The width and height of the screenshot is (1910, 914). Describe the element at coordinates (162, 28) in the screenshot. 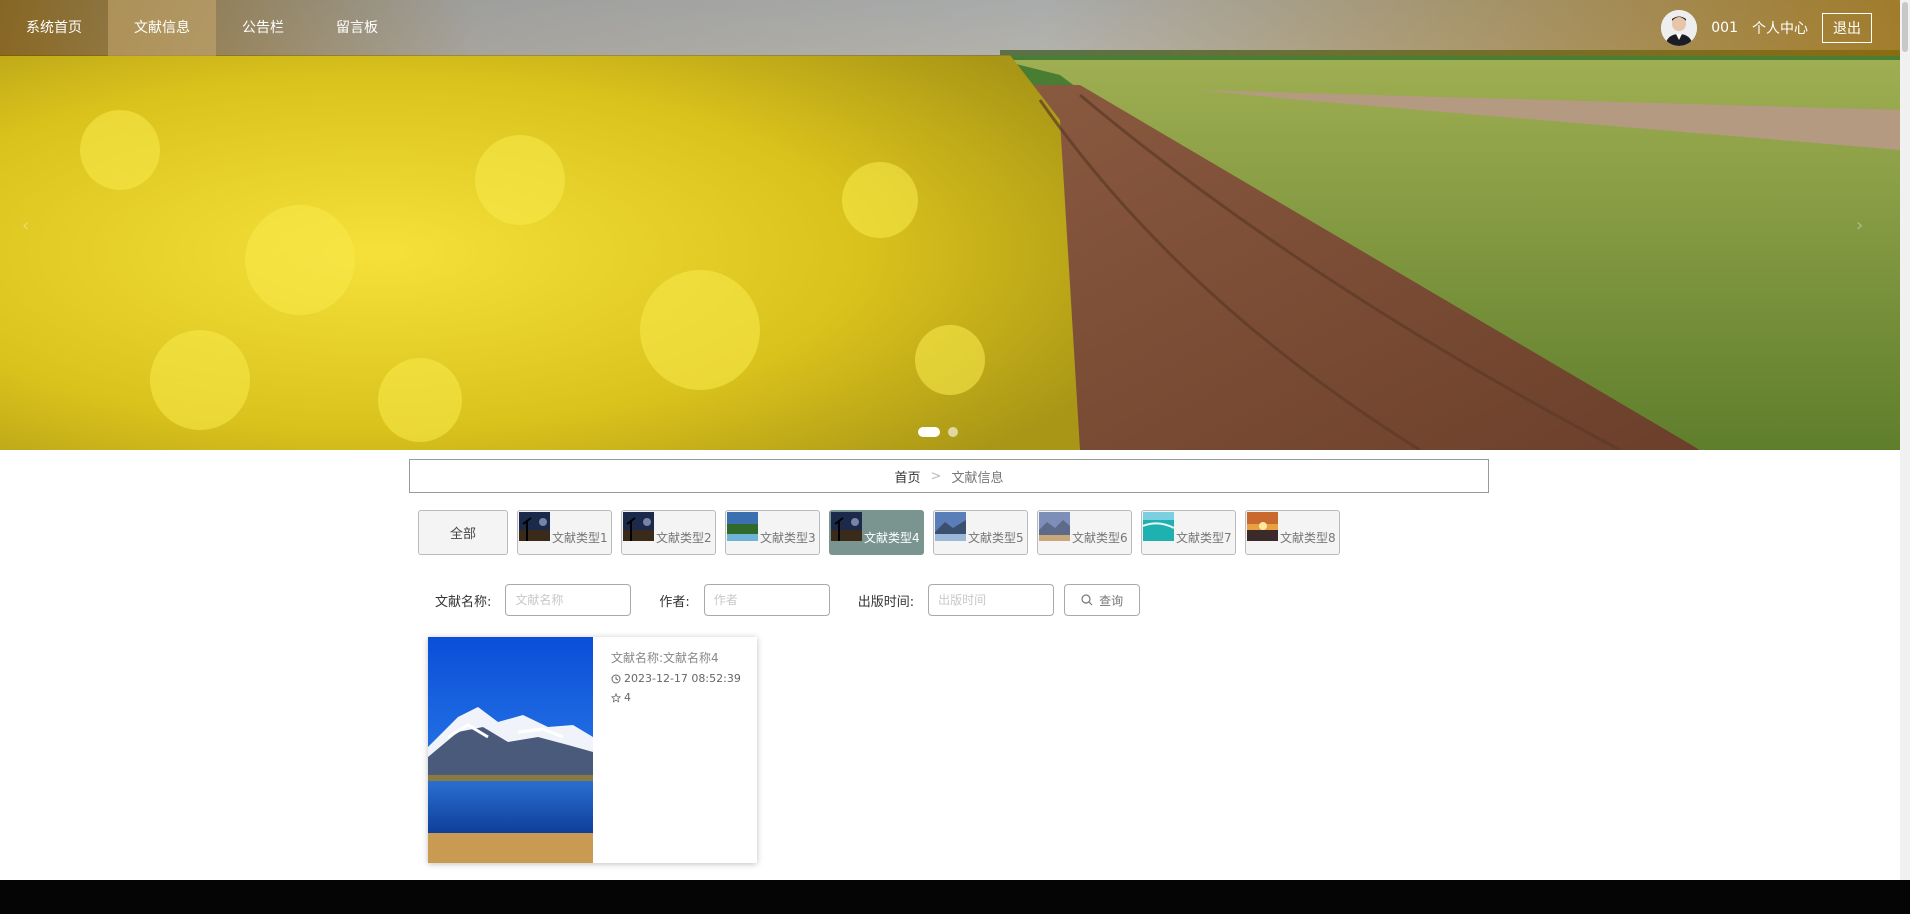

I see `nav-item-literature: 文献信息` at that location.